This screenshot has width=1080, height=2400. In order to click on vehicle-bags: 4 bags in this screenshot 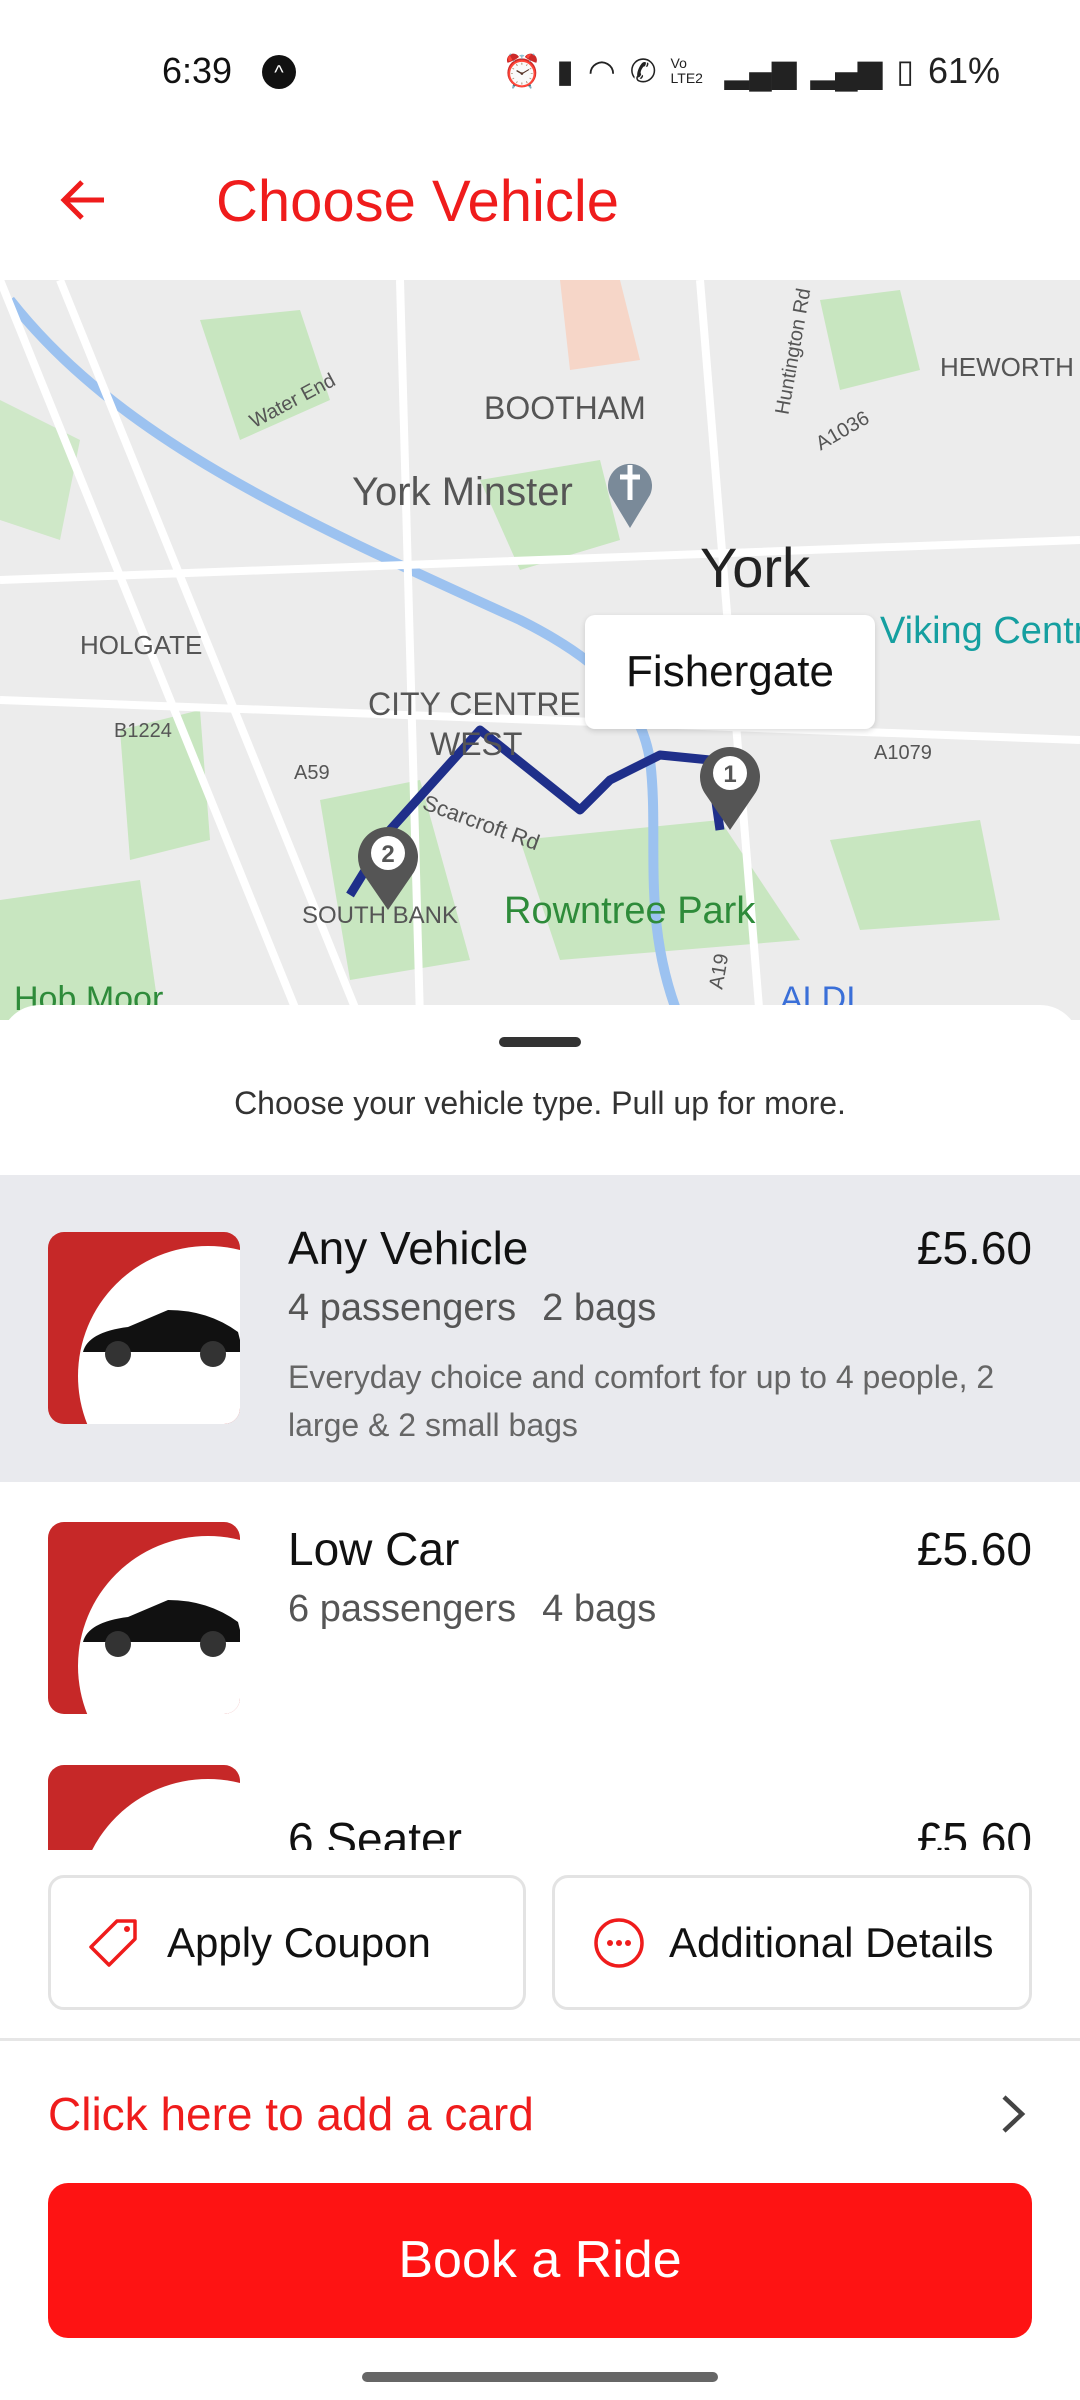, I will do `click(599, 1609)`.